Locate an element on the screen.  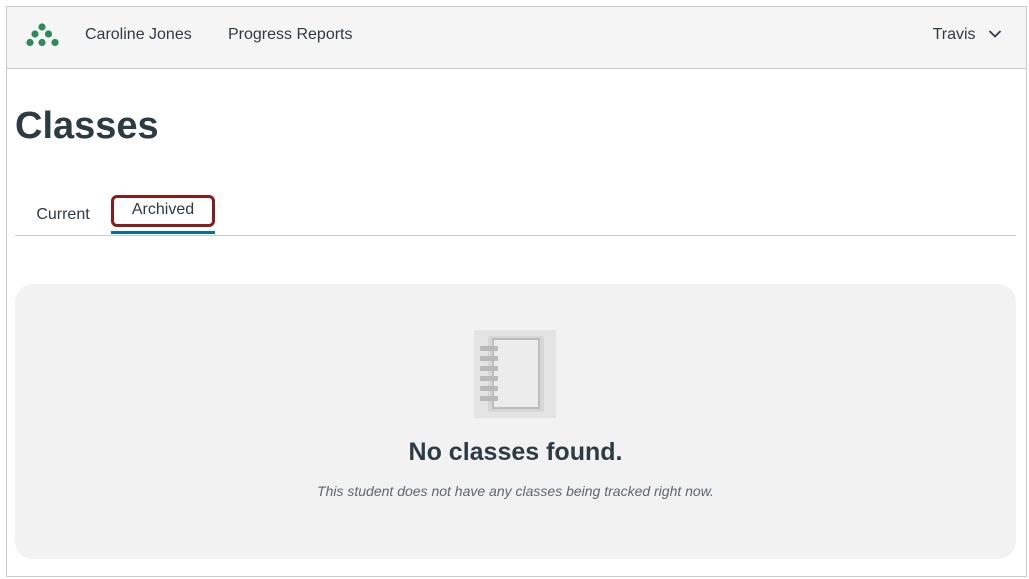
user-name: Travis is located at coordinates (954, 35).